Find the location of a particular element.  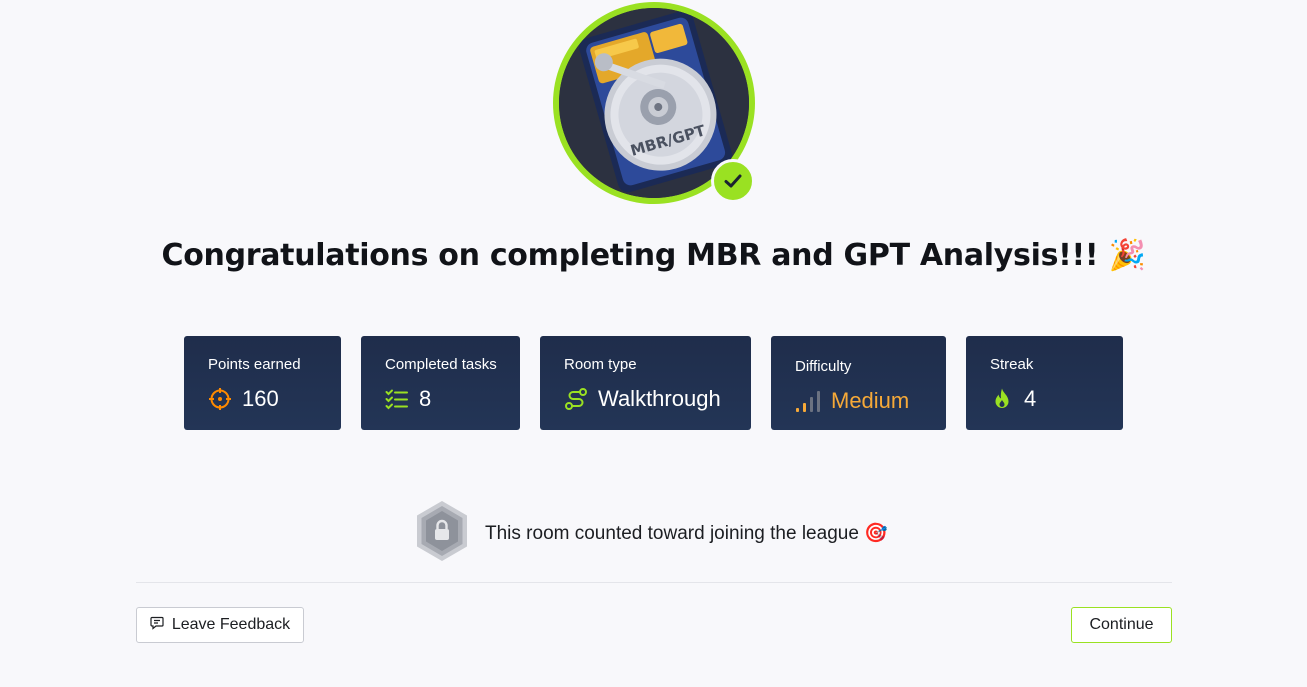

checklist-icon is located at coordinates (397, 399).